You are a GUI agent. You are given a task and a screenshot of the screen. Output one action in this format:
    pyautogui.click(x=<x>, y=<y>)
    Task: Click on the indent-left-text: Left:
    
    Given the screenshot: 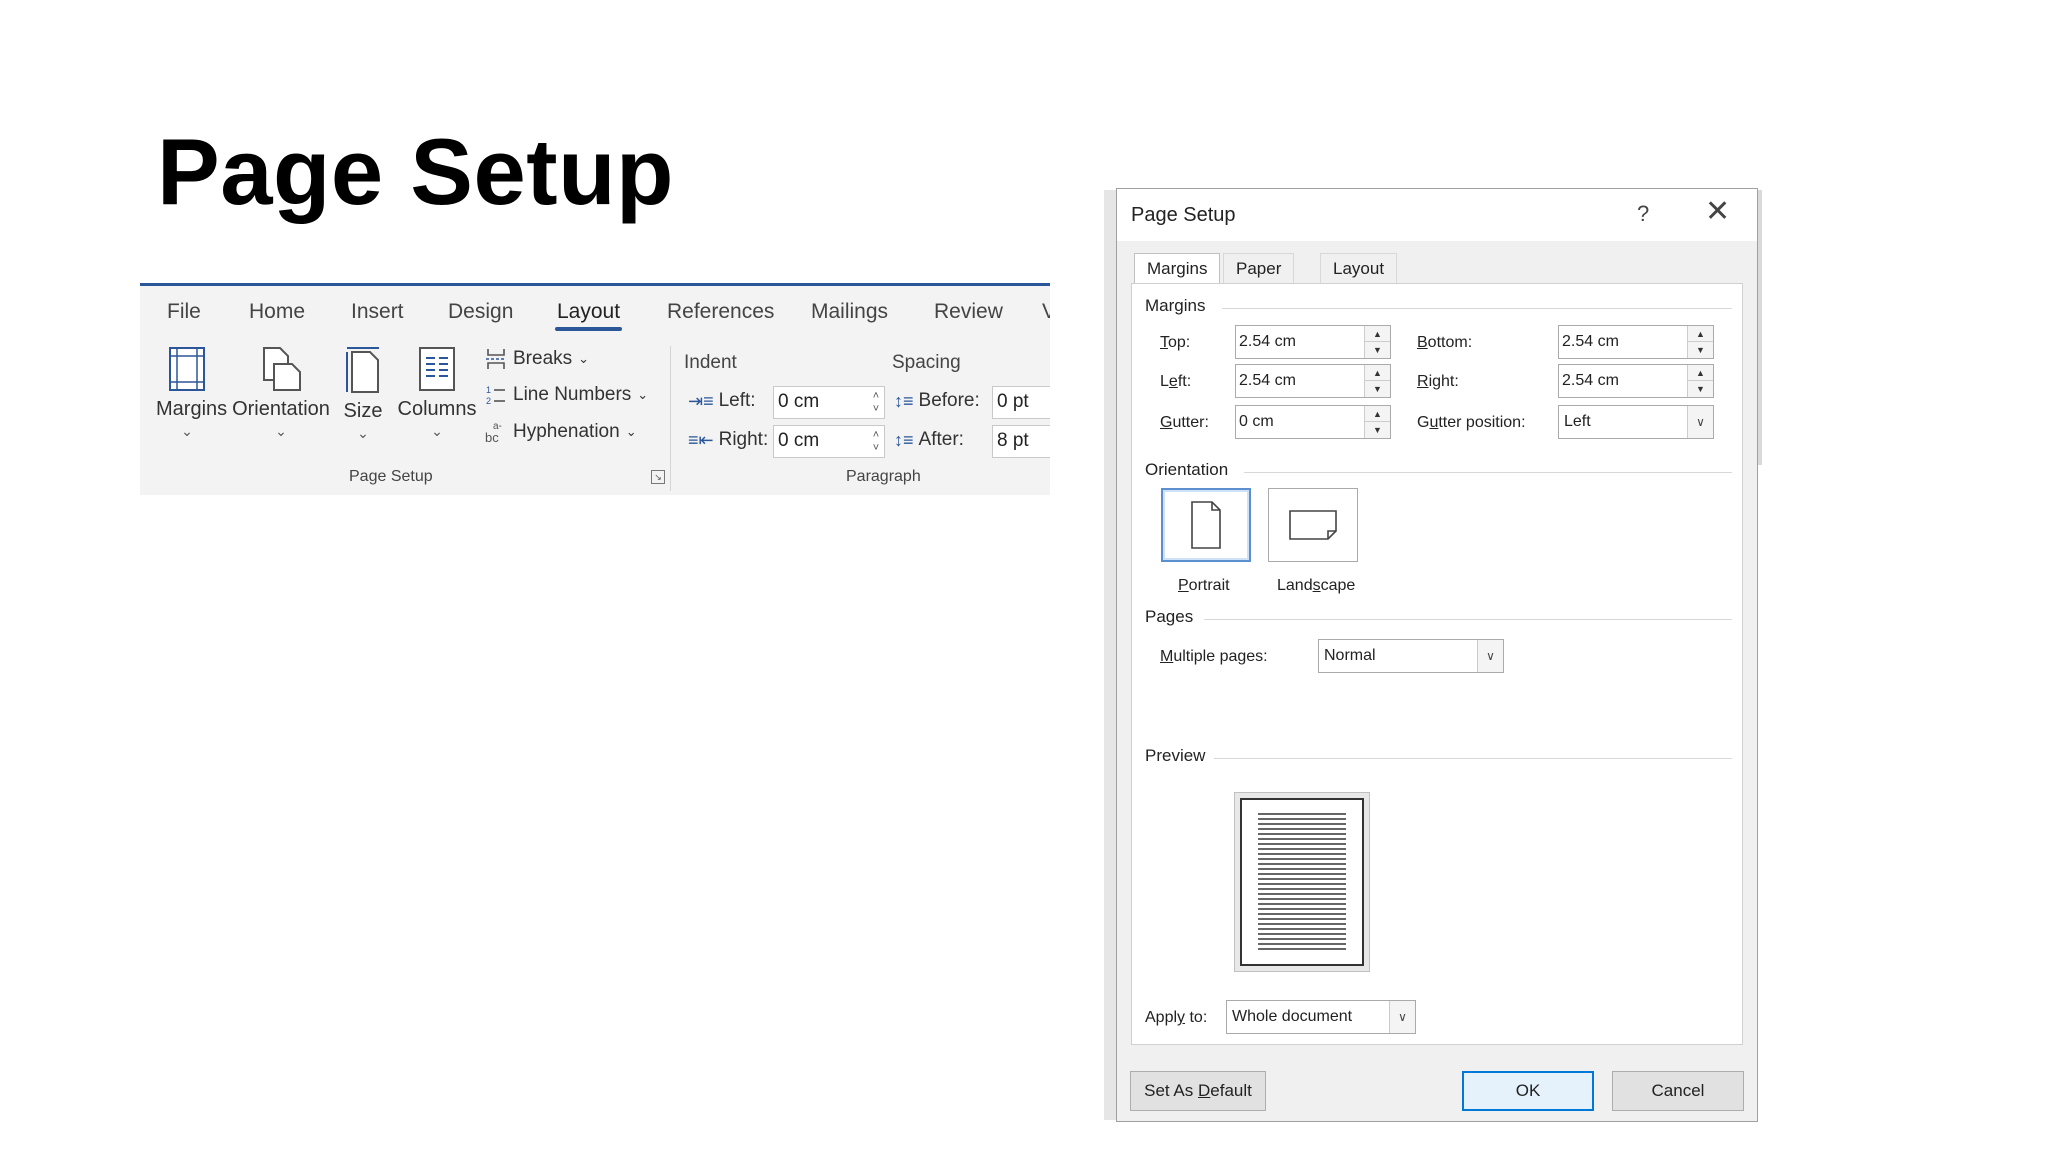 What is the action you would take?
    pyautogui.click(x=737, y=400)
    